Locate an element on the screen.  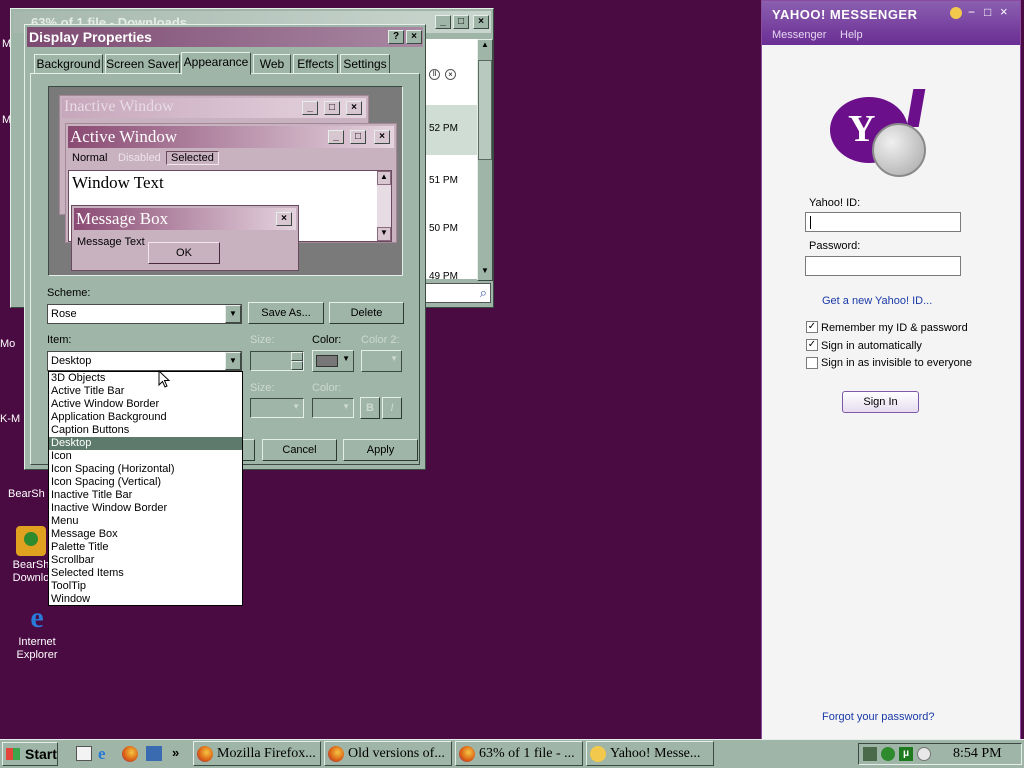
item-option: Active Title Bar is located at coordinates (145, 391).